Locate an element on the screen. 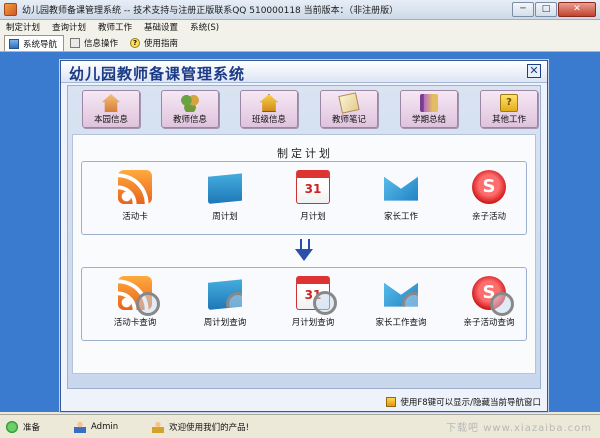 This screenshot has height=438, width=600. f8-hint: 使用F8键可以显示/隐藏当前导航窗口 is located at coordinates (463, 402).